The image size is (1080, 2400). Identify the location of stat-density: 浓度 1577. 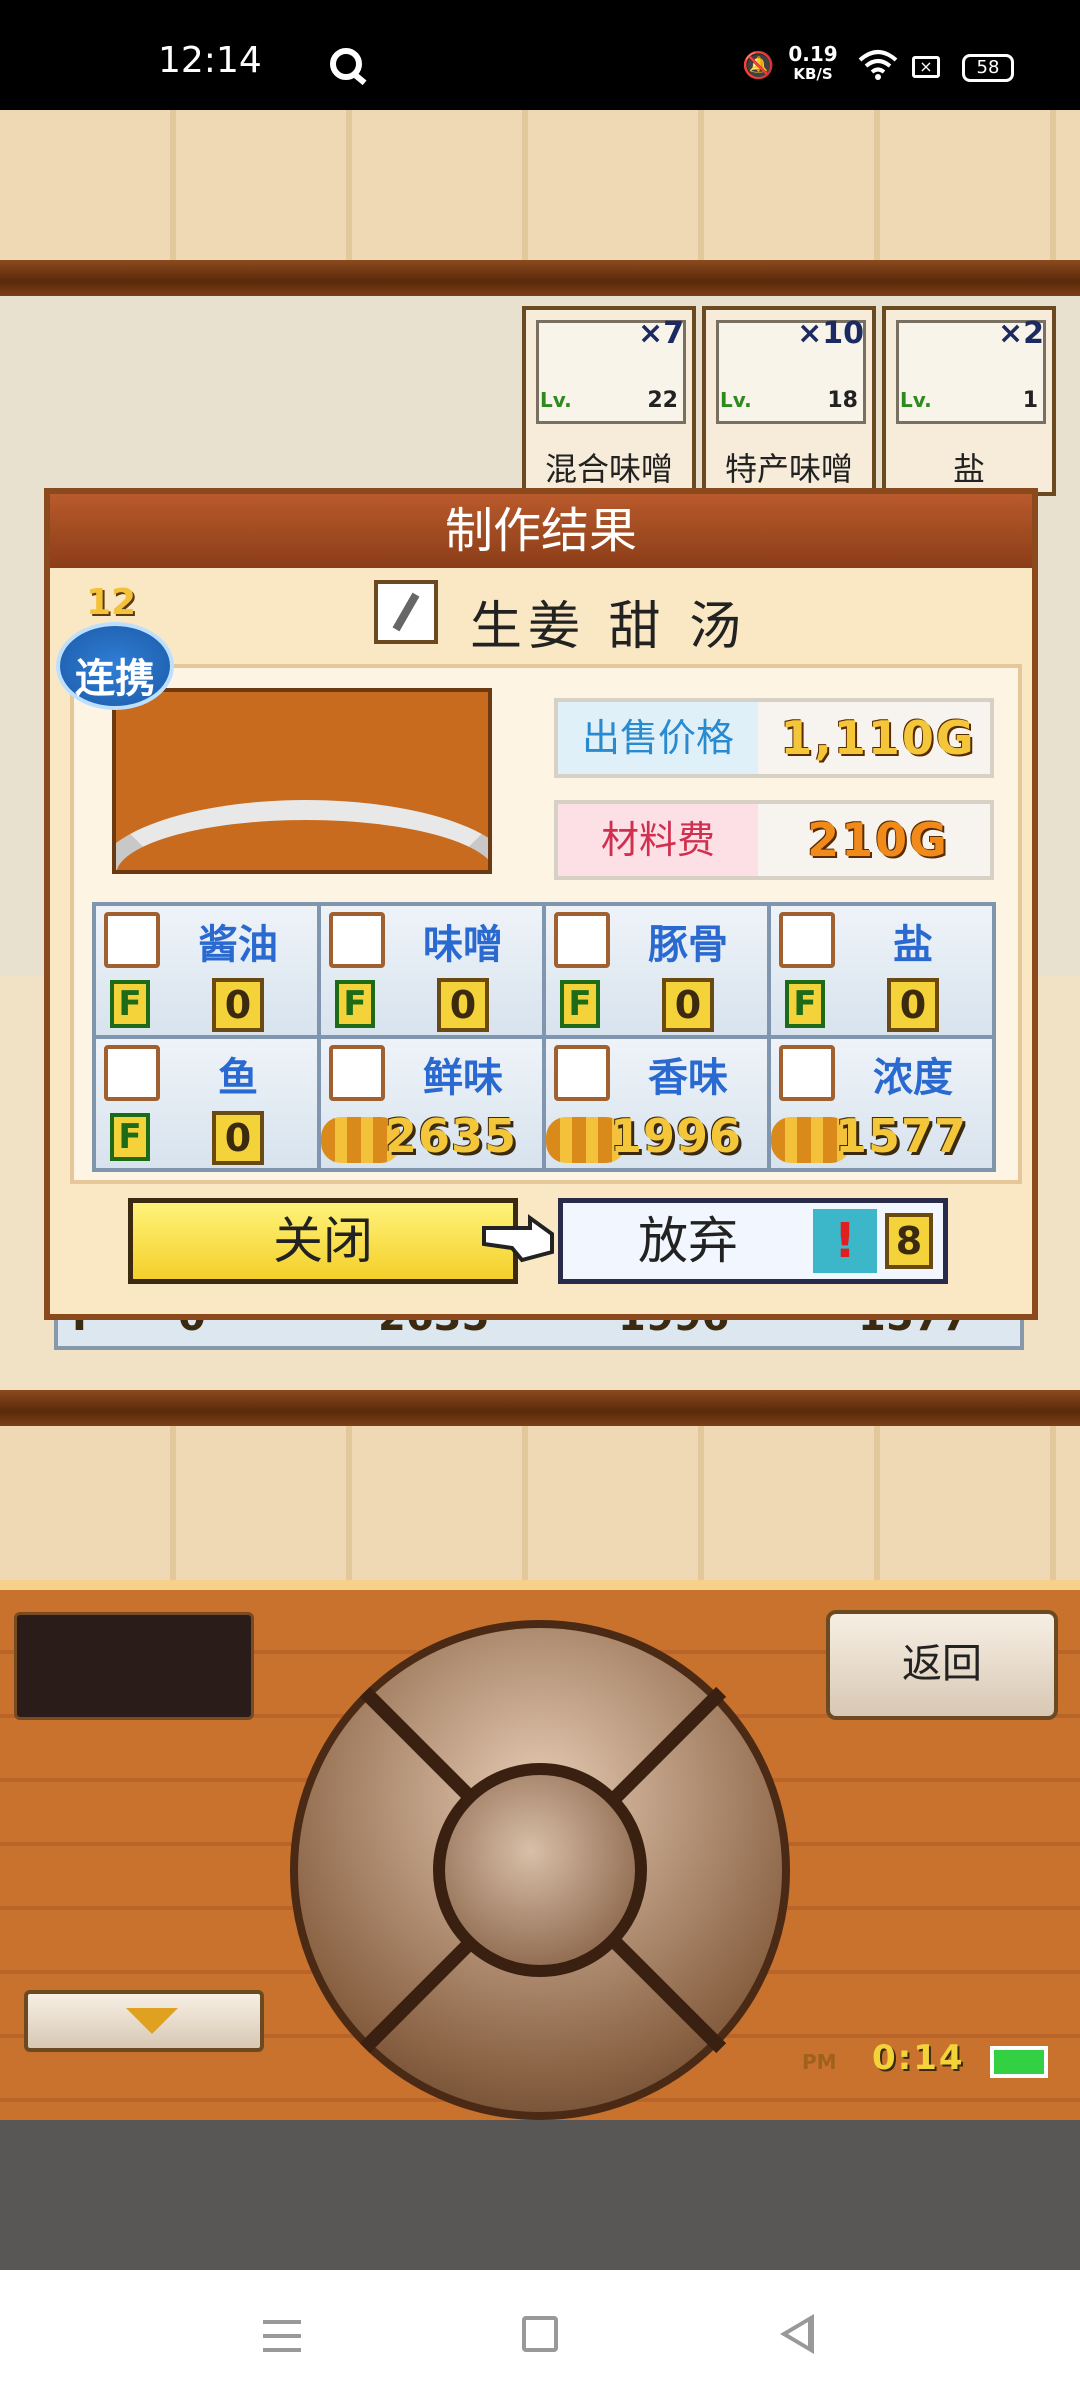
(881, 1103).